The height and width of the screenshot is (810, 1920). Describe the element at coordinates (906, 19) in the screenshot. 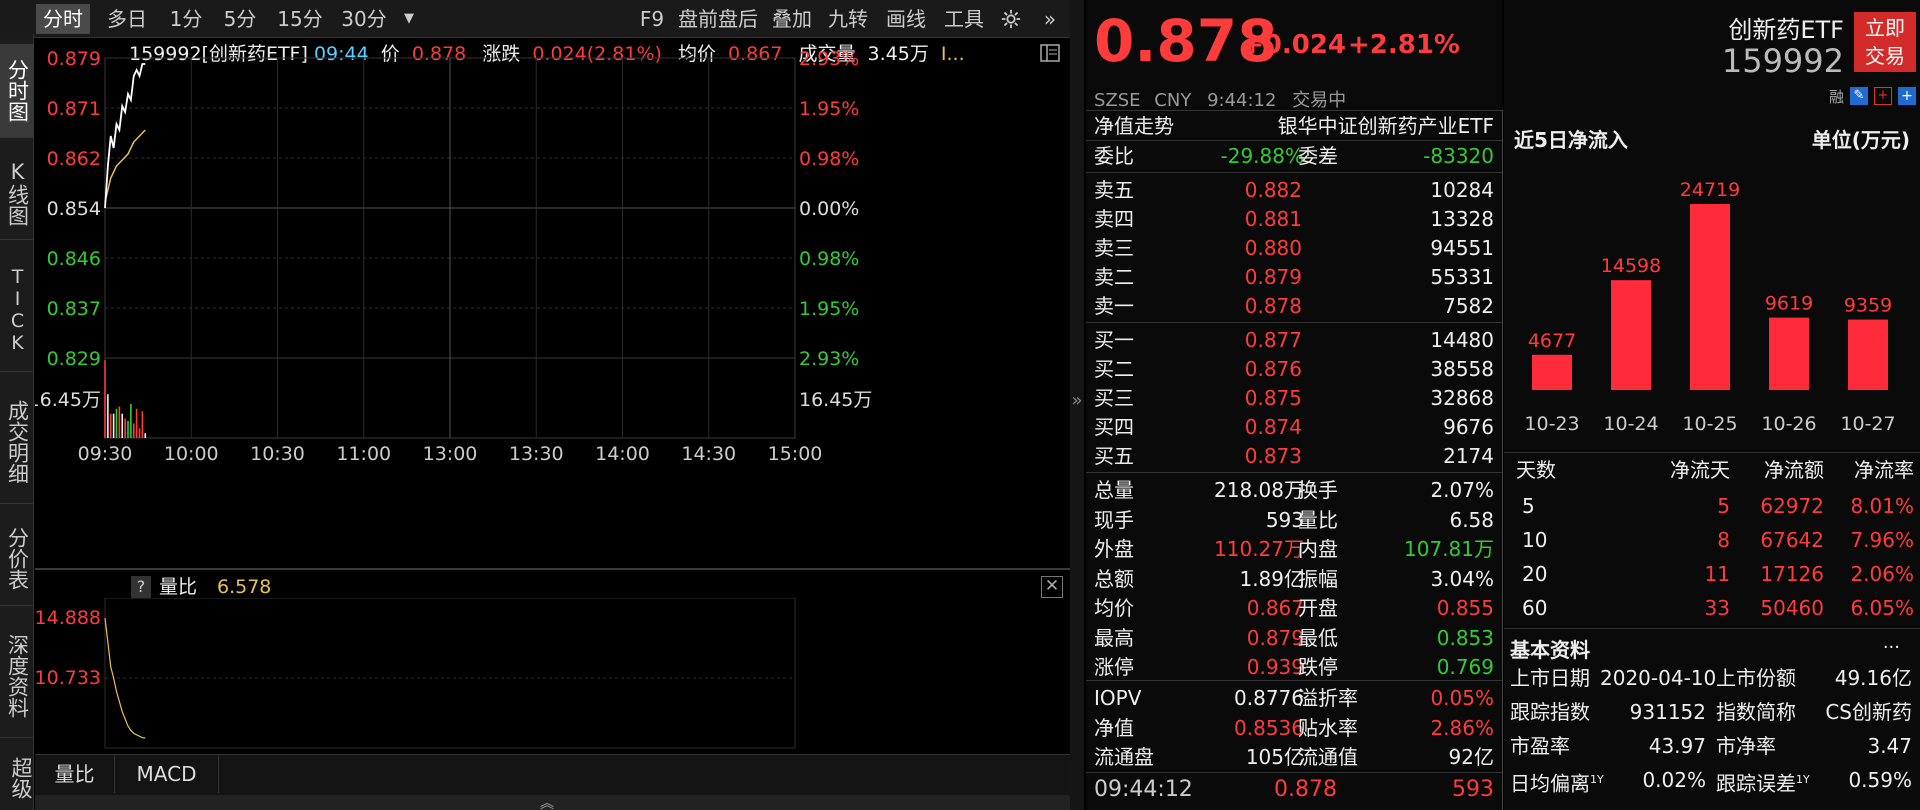

I see `draw-line-button: 画线` at that location.